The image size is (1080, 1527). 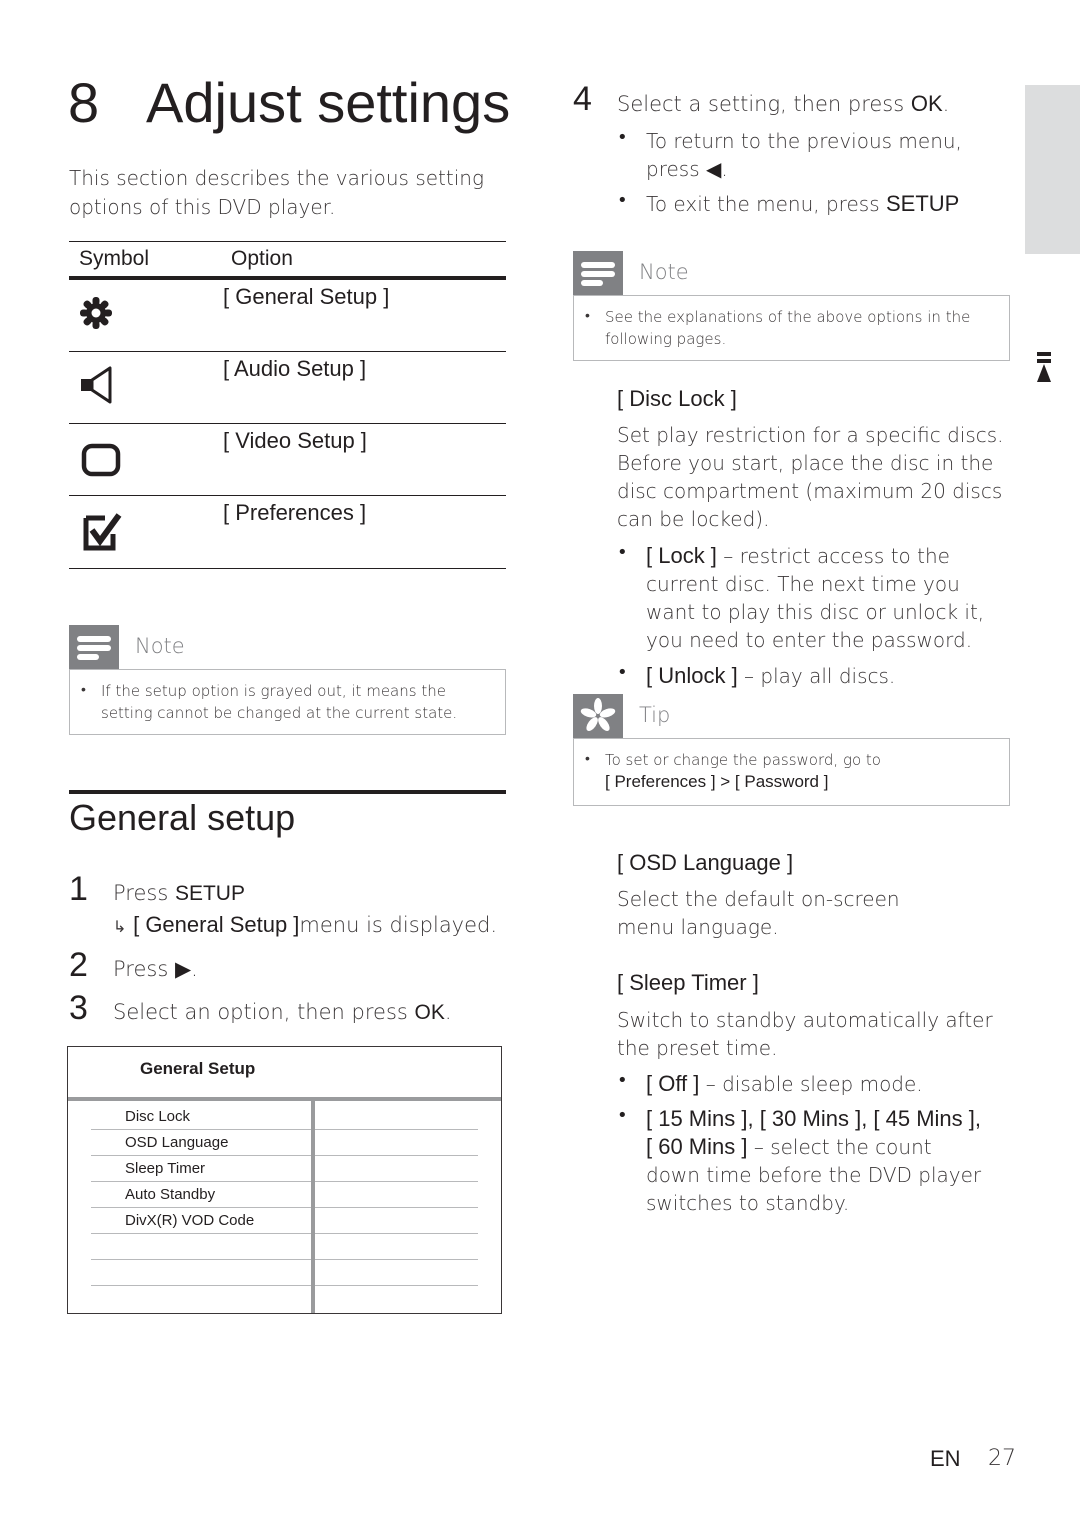 I want to click on screen-icon, so click(x=101, y=460).